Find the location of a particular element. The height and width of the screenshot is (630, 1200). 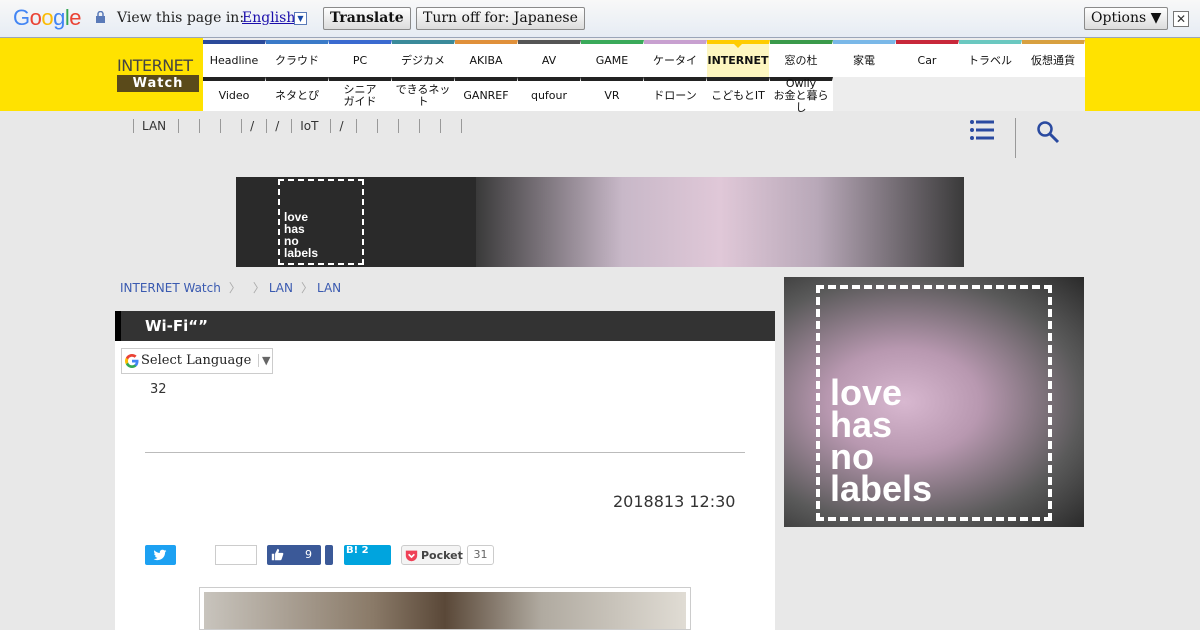

nav-item-video: Video is located at coordinates (234, 94).